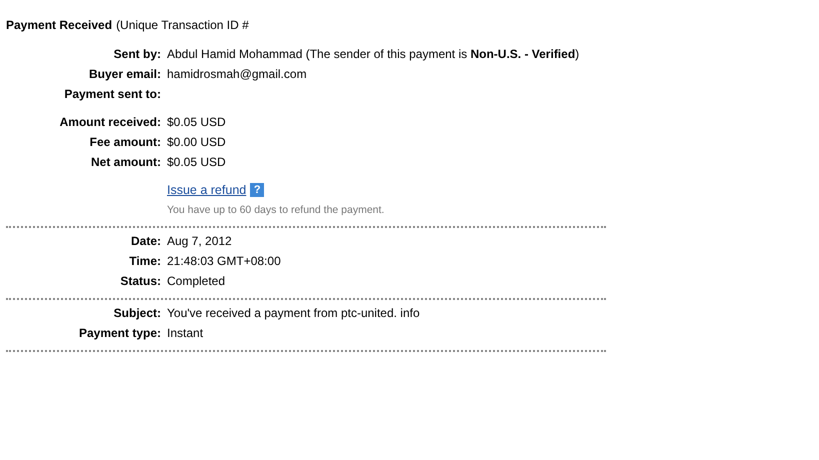 This screenshot has width=819, height=460. I want to click on field-label: Date:, so click(145, 241).